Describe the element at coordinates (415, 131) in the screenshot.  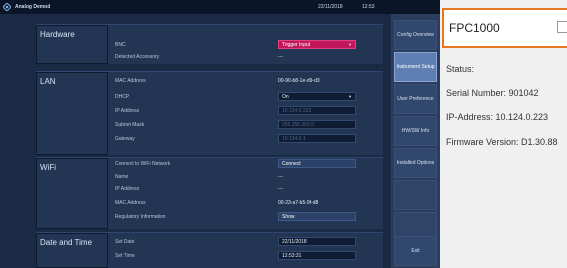
I see `softkey-hw-sw-info: HW/SW Info` at that location.